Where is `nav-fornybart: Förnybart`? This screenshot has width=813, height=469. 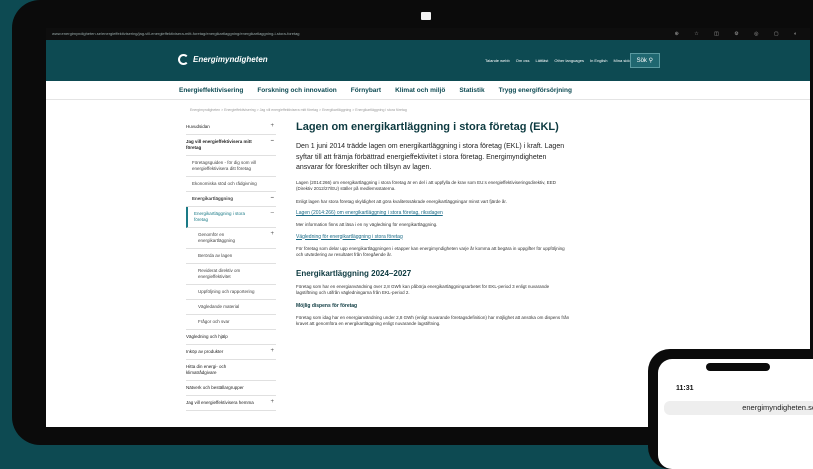
nav-fornybart: Förnybart is located at coordinates (366, 90).